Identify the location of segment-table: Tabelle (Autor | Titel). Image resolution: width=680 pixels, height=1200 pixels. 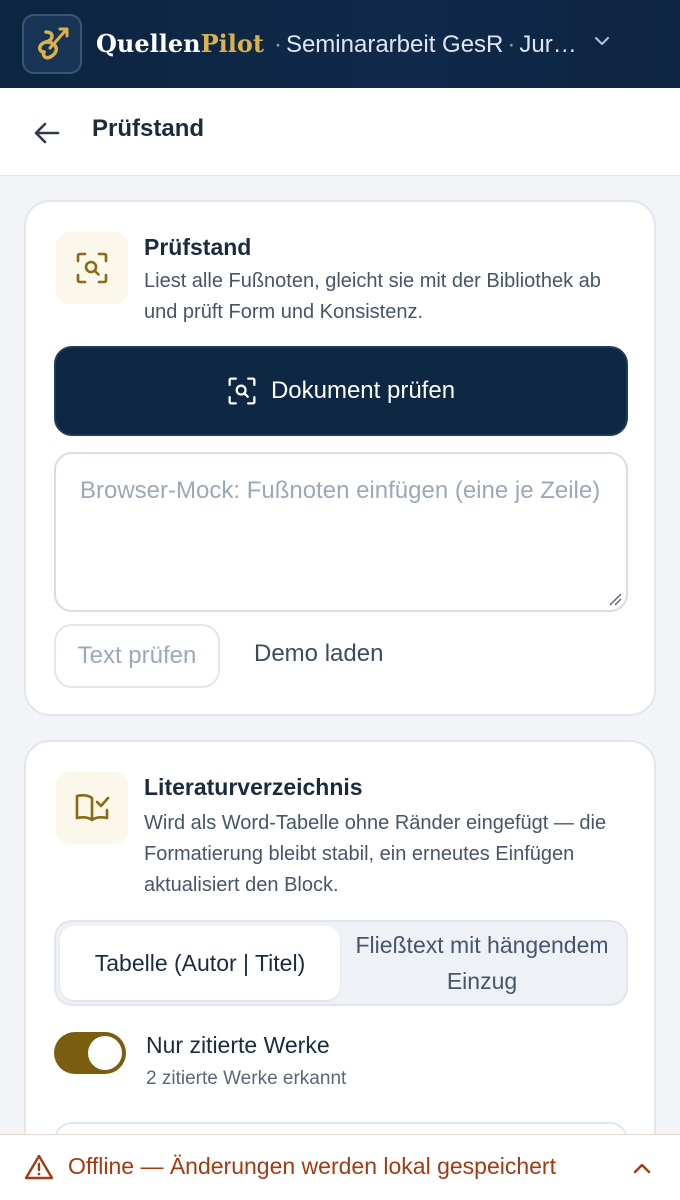
(200, 963).